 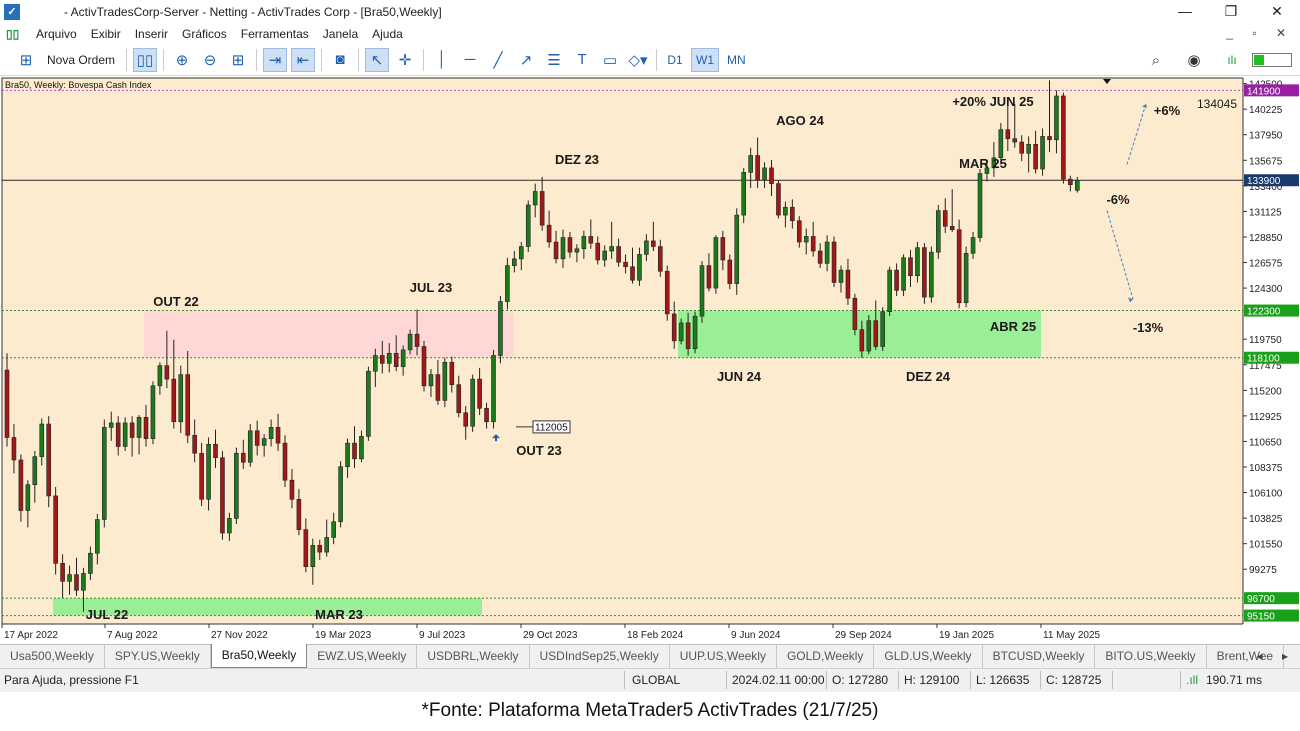 I want to click on tab-usa500: Usa500,Weekly, so click(x=52, y=656).